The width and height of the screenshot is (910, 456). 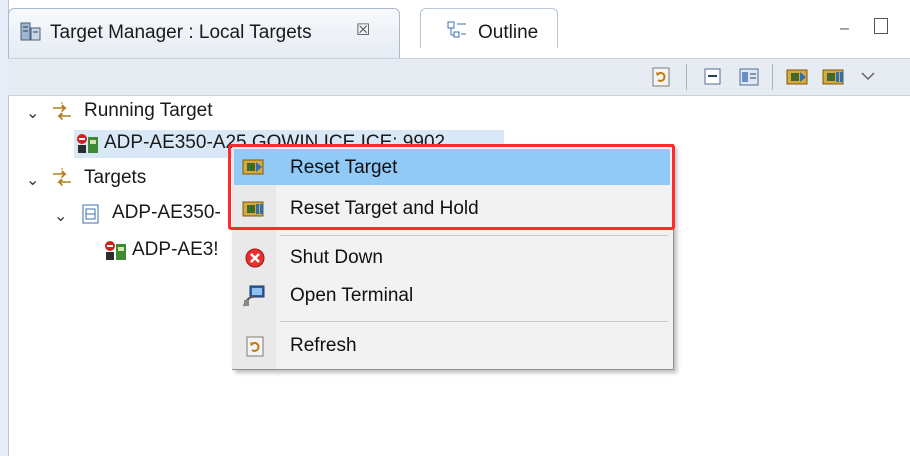 I want to click on reset-target-hold-icon, so click(x=834, y=77).